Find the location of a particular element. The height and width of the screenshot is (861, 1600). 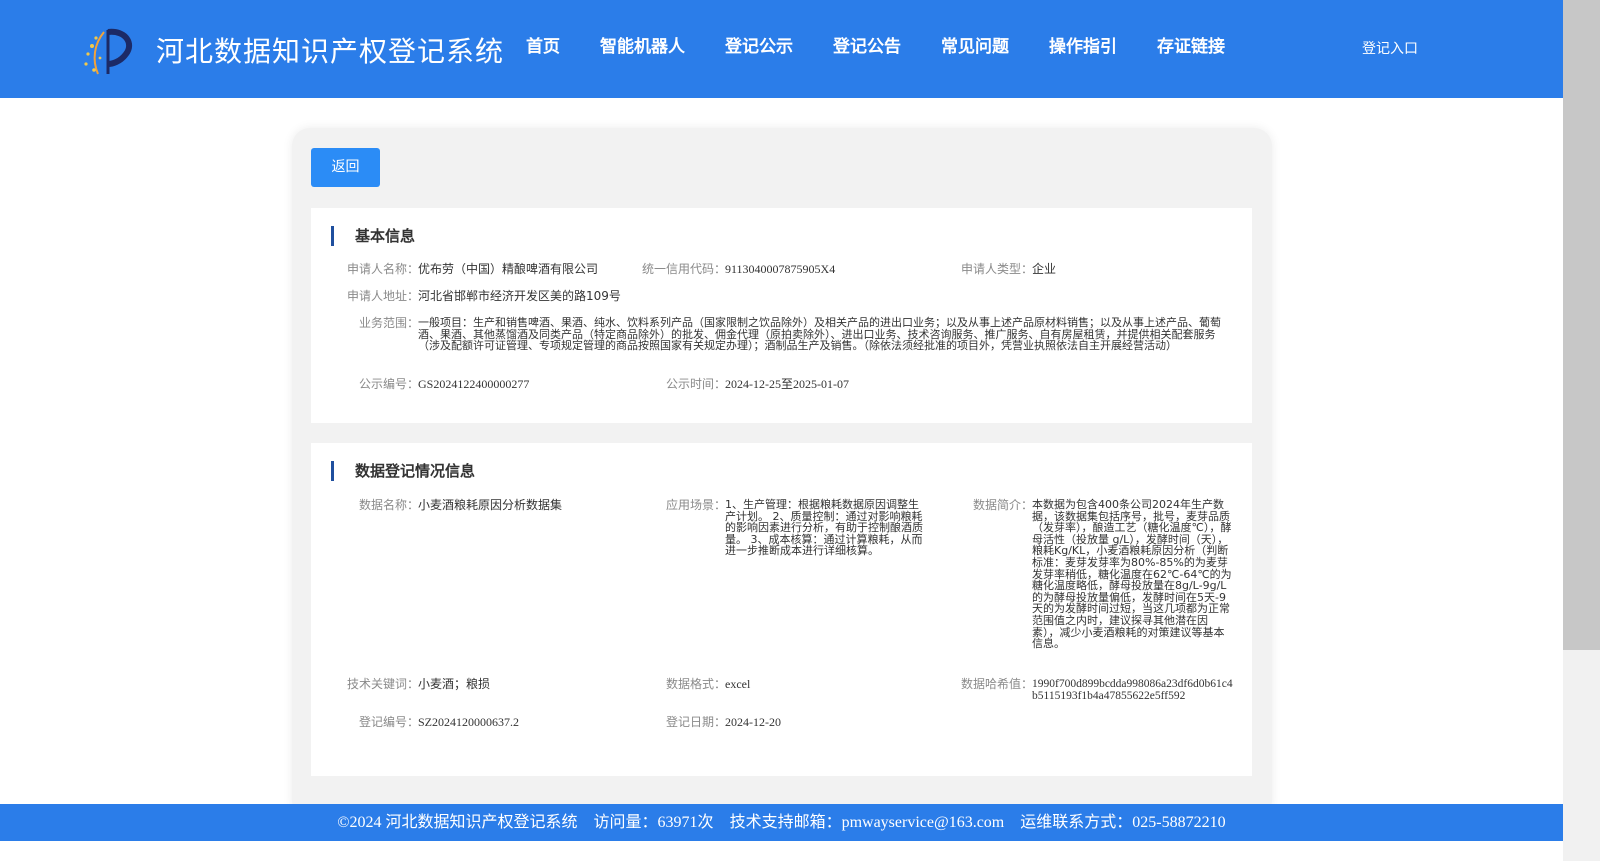

nav-smart-robot: 智能机器人 is located at coordinates (642, 49).